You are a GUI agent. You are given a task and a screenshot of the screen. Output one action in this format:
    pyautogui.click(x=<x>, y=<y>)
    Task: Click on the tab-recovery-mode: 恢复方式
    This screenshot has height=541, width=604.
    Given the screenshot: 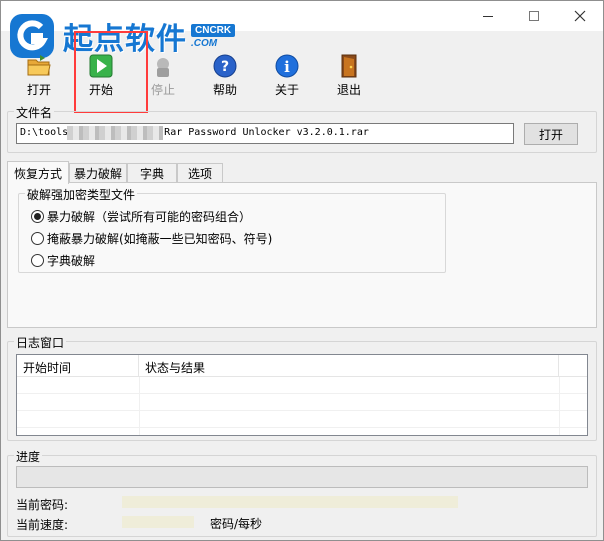 What is the action you would take?
    pyautogui.click(x=38, y=172)
    